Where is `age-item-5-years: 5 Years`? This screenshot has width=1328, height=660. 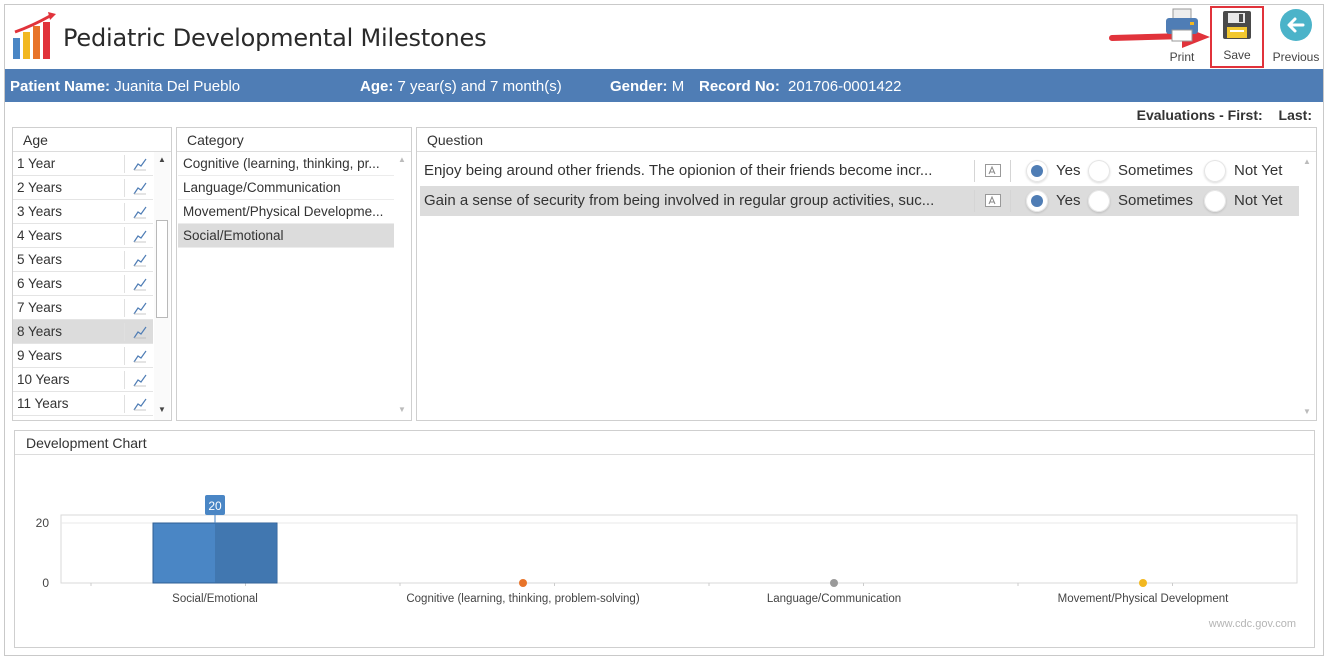
age-item-5-years: 5 Years is located at coordinates (83, 260).